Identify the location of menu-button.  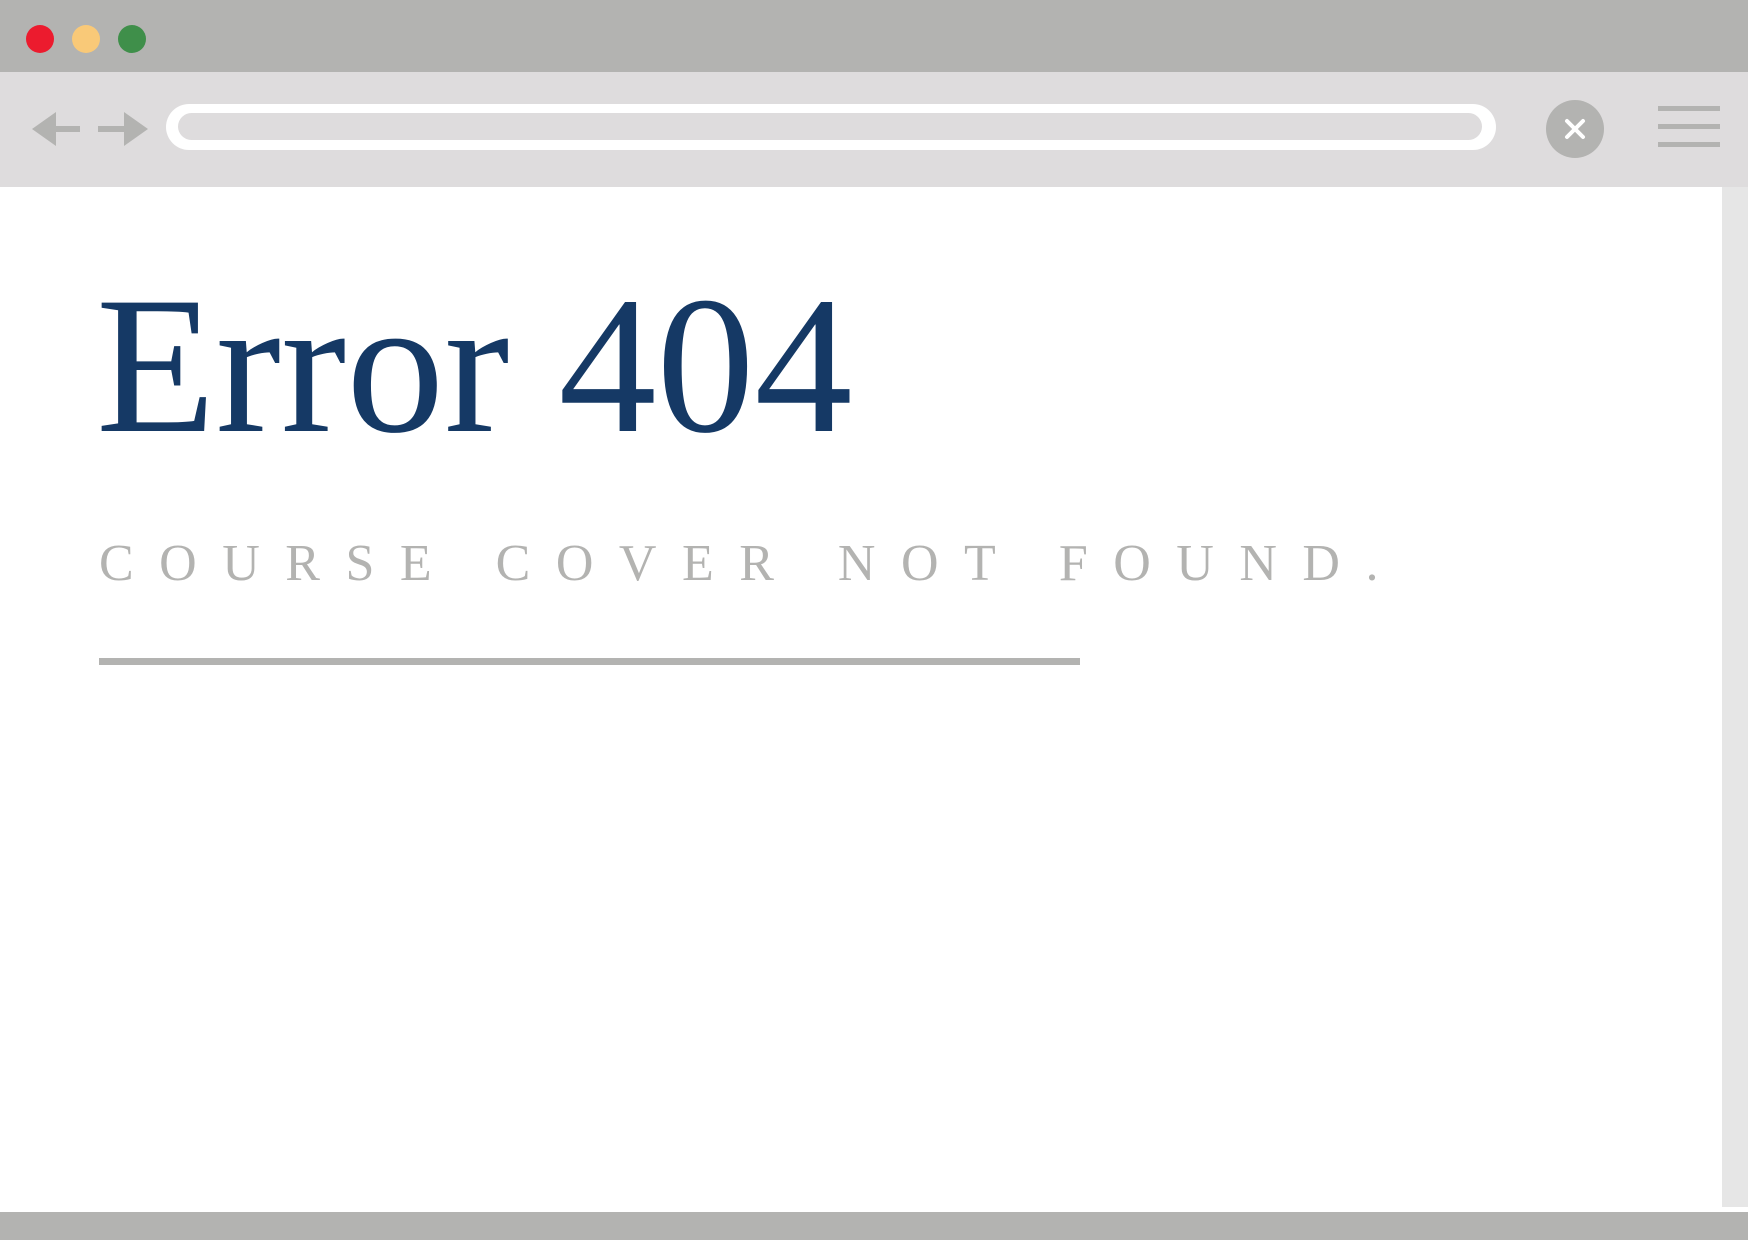
(1689, 128).